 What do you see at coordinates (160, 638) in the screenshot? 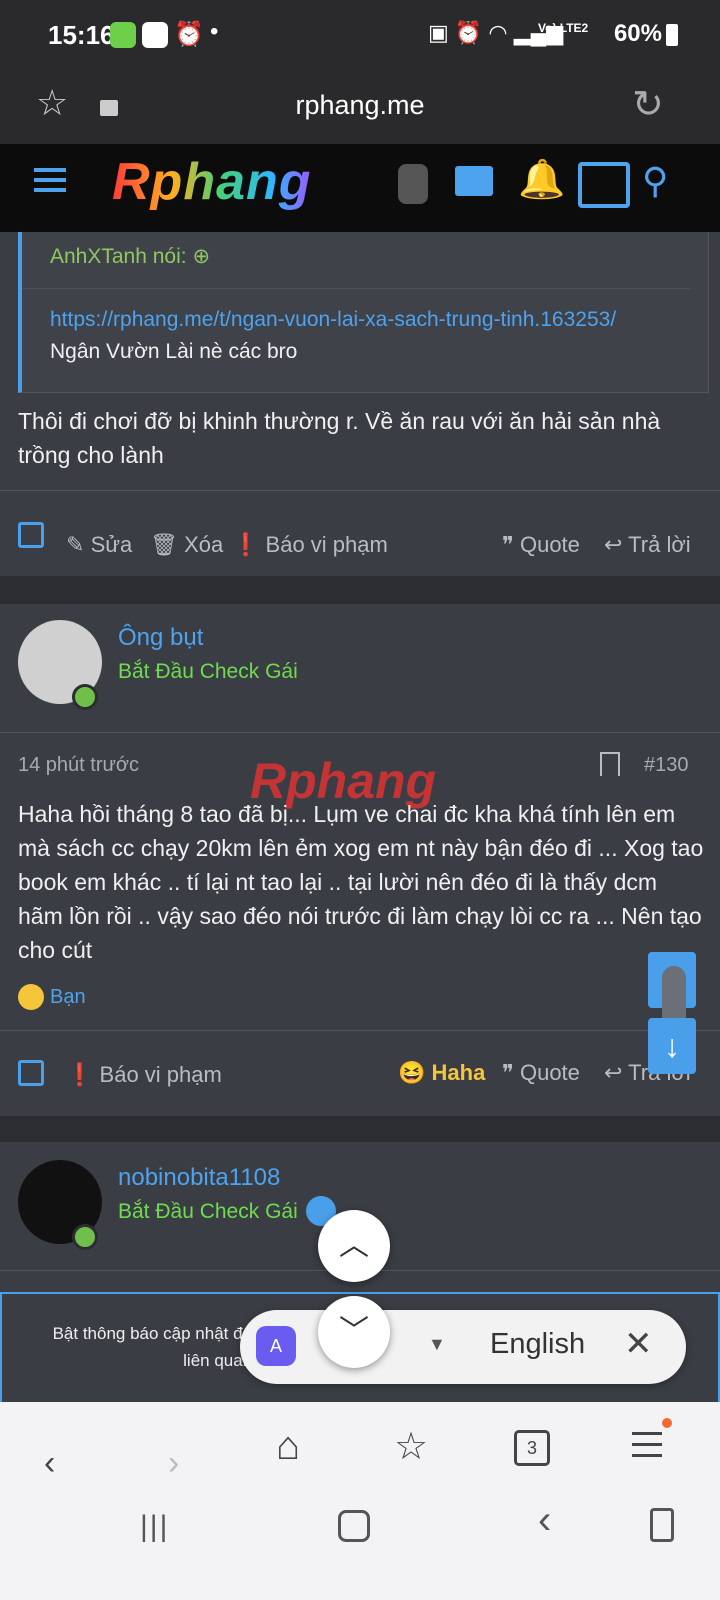
I see `username: Ông bụt` at bounding box center [160, 638].